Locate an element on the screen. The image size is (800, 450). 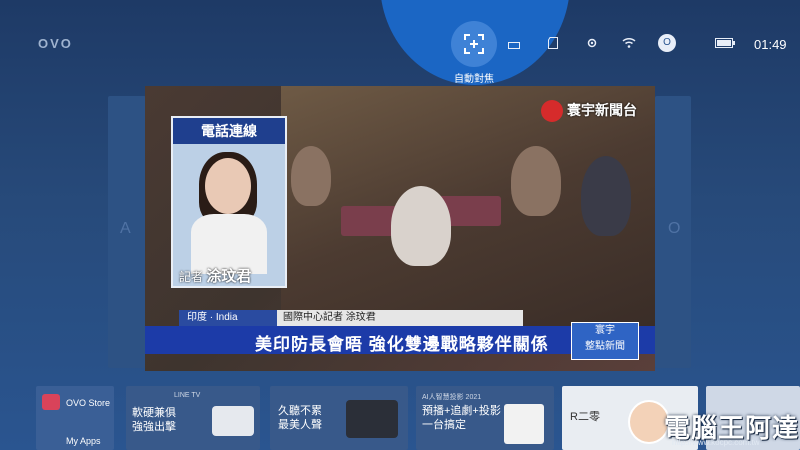
promo-tile-1: LINE TV 軟硬兼俱 強強出擊 is located at coordinates (193, 418).